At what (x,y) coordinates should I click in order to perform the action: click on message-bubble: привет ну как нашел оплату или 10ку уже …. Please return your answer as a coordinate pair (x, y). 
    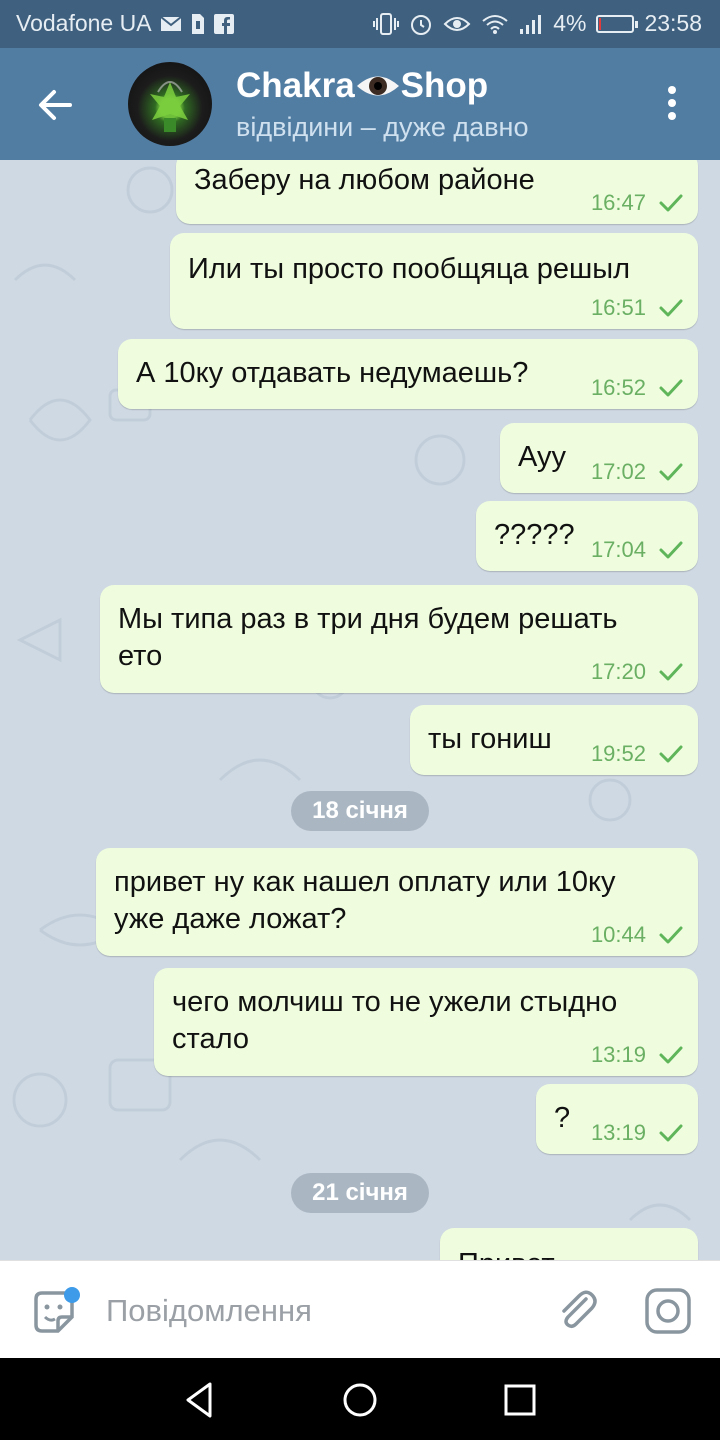
    Looking at the image, I should click on (397, 902).